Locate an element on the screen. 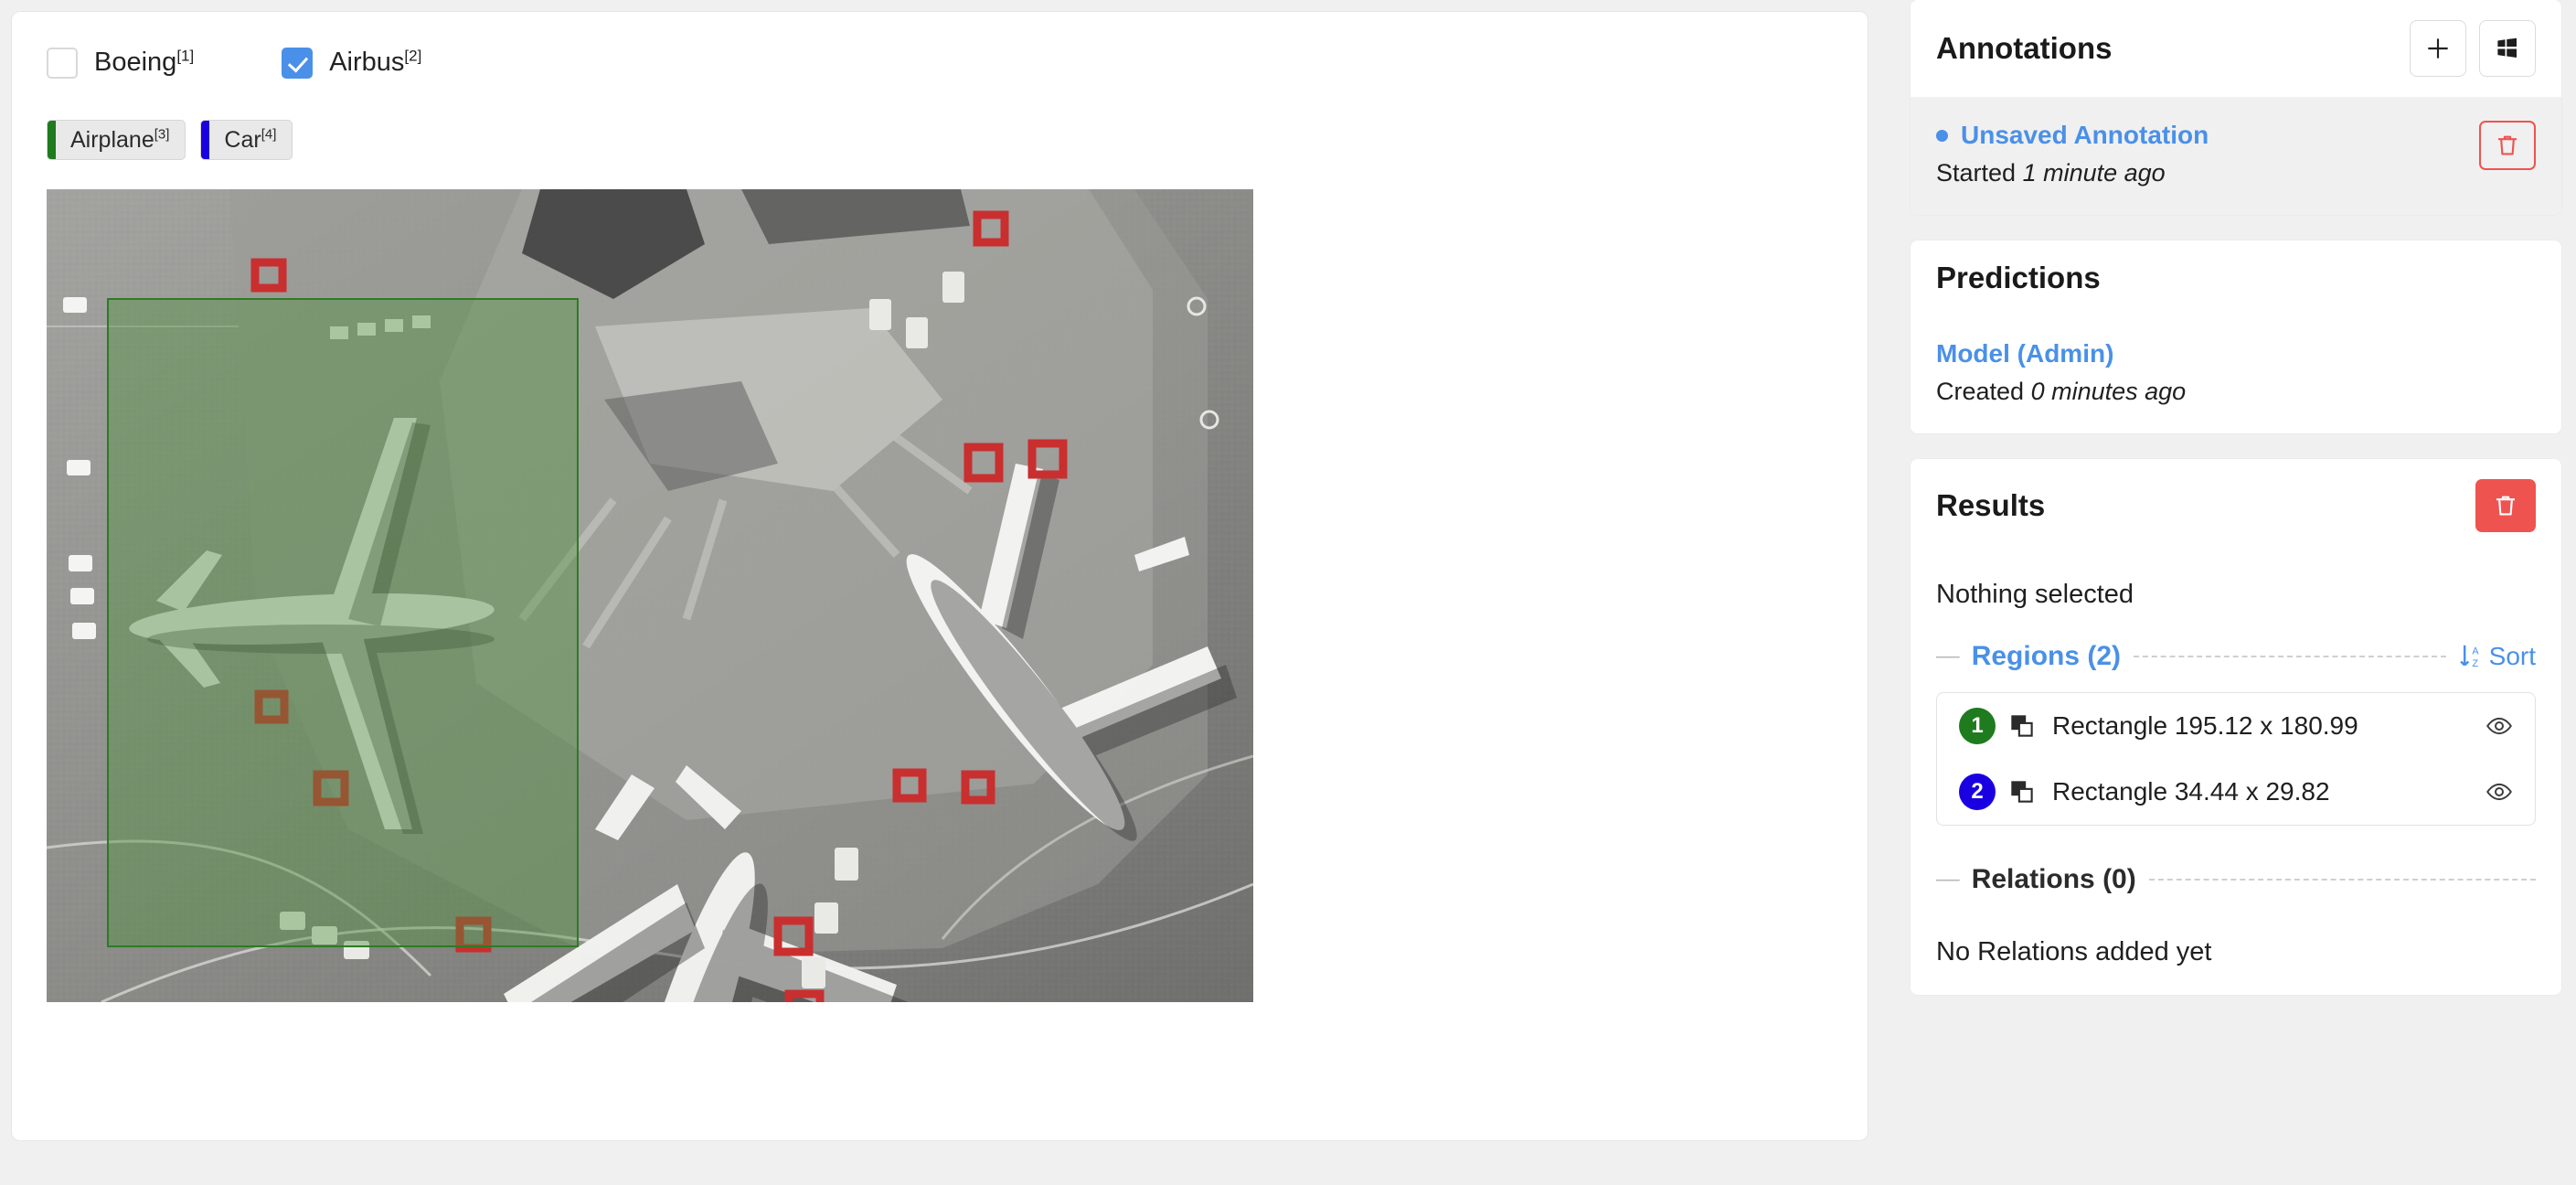 This screenshot has width=2576, height=1185. annotation-entry-title: Unsaved Annotation is located at coordinates (2207, 135).